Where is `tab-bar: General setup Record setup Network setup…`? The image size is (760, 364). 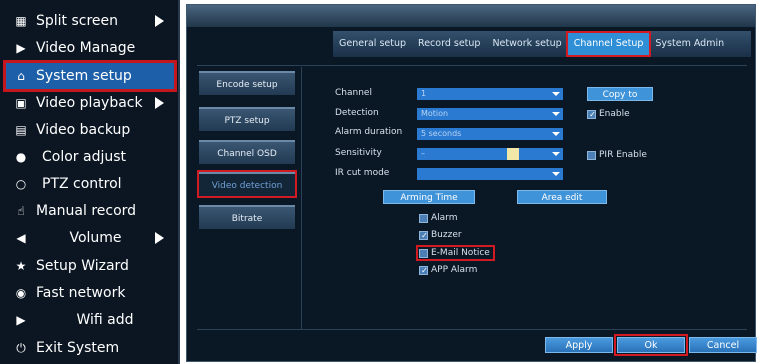
tab-bar: General setup Record setup Network setup… is located at coordinates (542, 44).